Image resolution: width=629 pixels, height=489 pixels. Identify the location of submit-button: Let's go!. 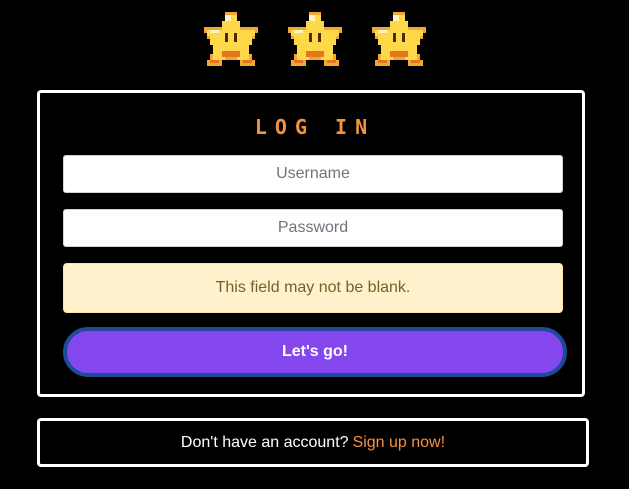
(315, 352).